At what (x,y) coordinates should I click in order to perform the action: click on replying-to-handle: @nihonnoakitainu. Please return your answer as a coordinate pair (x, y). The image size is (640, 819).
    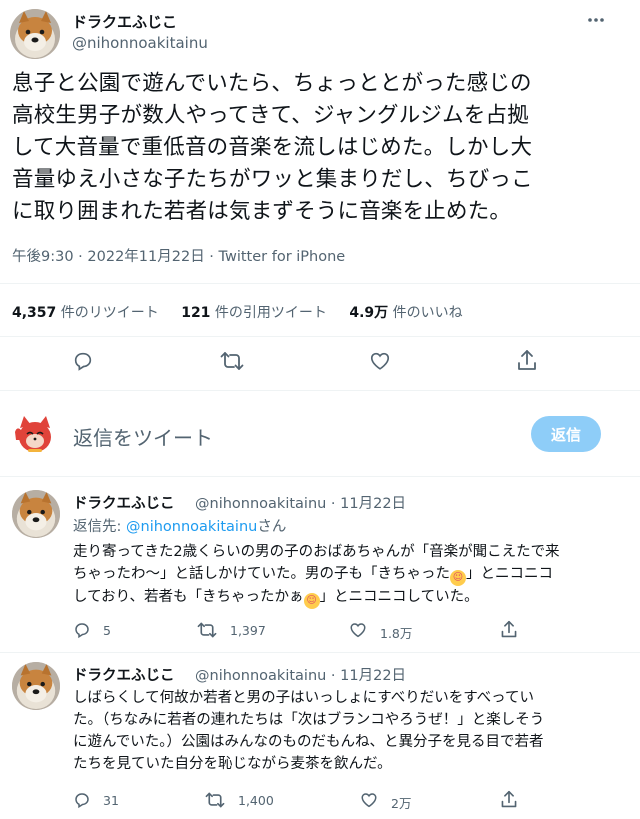
    Looking at the image, I should click on (191, 527).